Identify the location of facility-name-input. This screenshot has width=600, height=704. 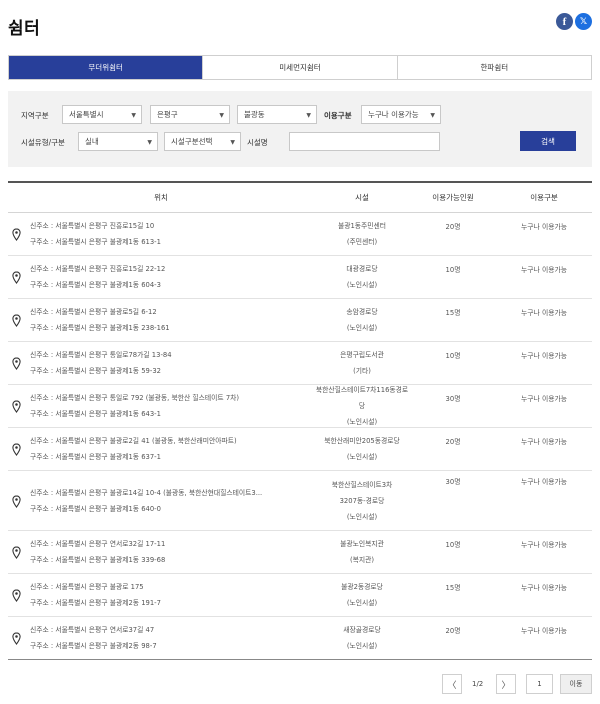
(364, 141).